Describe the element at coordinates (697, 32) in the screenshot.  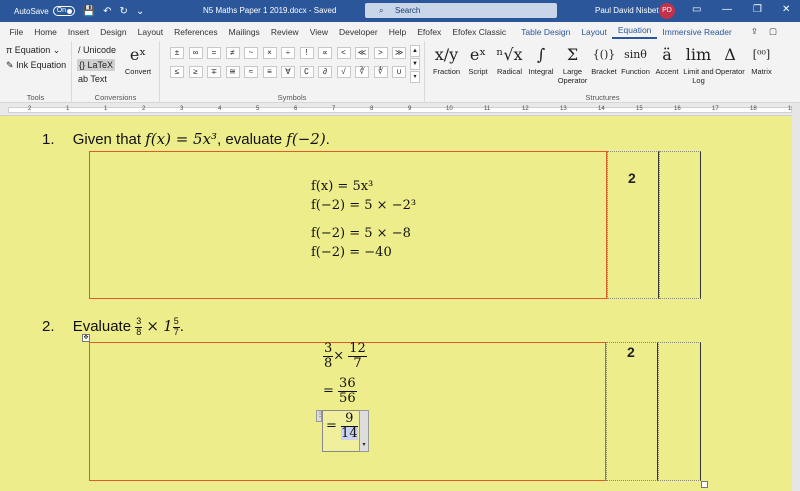
I see `tab-immersive-reader: Immersive Reader` at that location.